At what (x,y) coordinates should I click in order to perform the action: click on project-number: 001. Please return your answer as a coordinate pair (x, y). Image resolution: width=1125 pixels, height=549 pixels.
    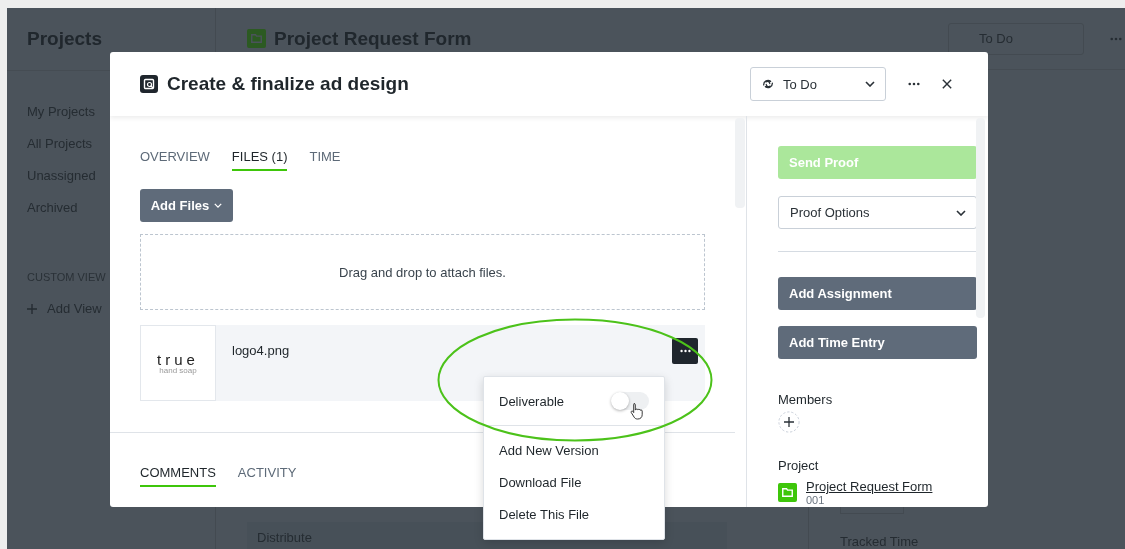
    Looking at the image, I should click on (815, 500).